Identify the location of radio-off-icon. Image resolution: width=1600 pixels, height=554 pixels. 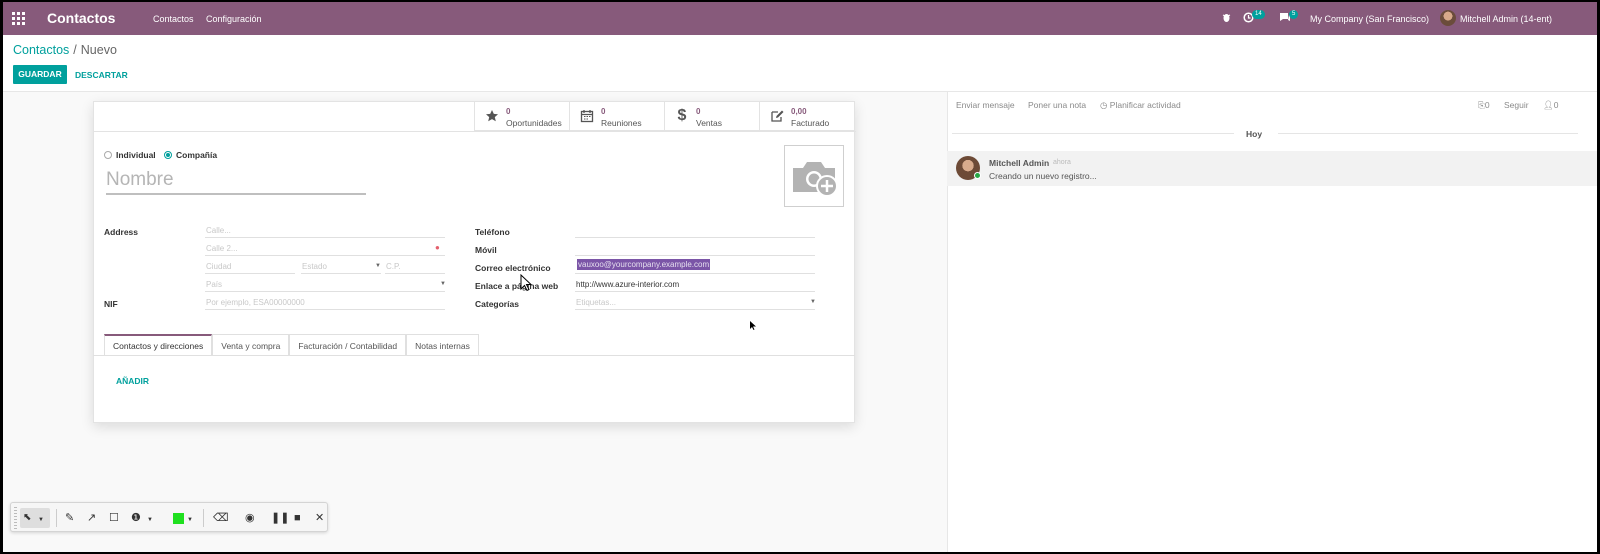
(108, 155).